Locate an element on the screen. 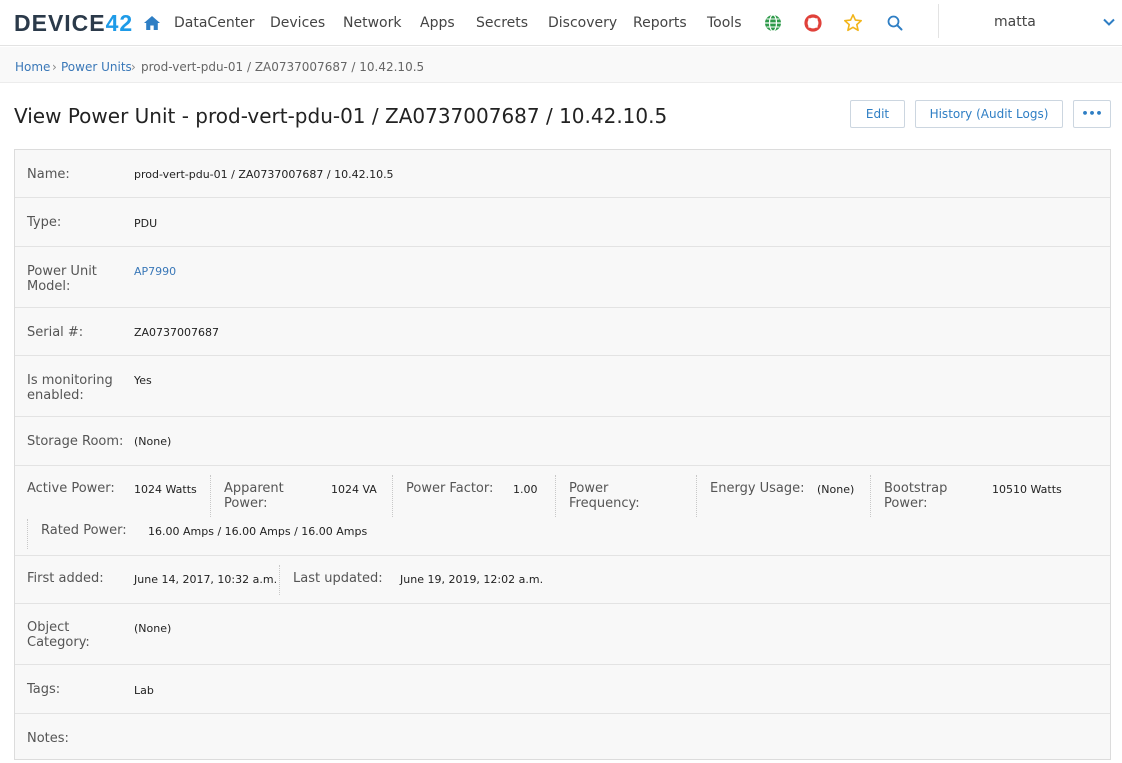 Image resolution: width=1122 pixels, height=763 pixels. nav-discovery: Discovery is located at coordinates (582, 23).